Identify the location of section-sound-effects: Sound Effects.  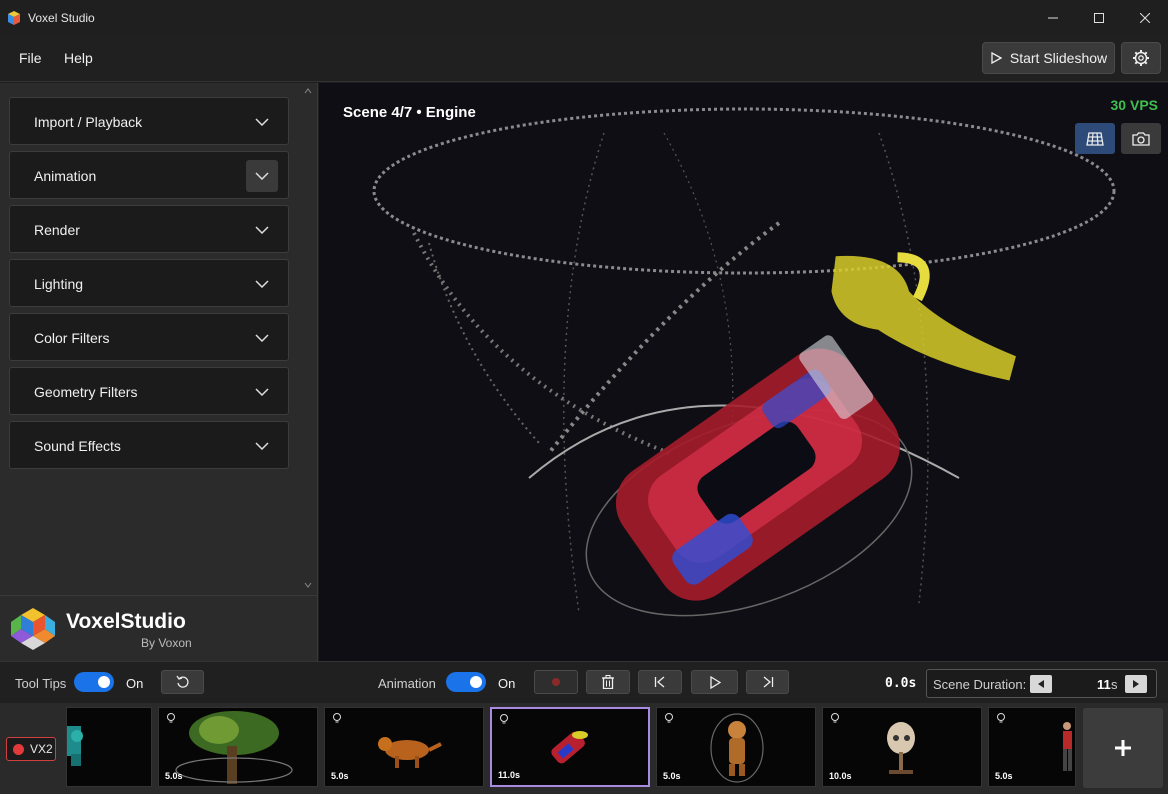
(149, 445).